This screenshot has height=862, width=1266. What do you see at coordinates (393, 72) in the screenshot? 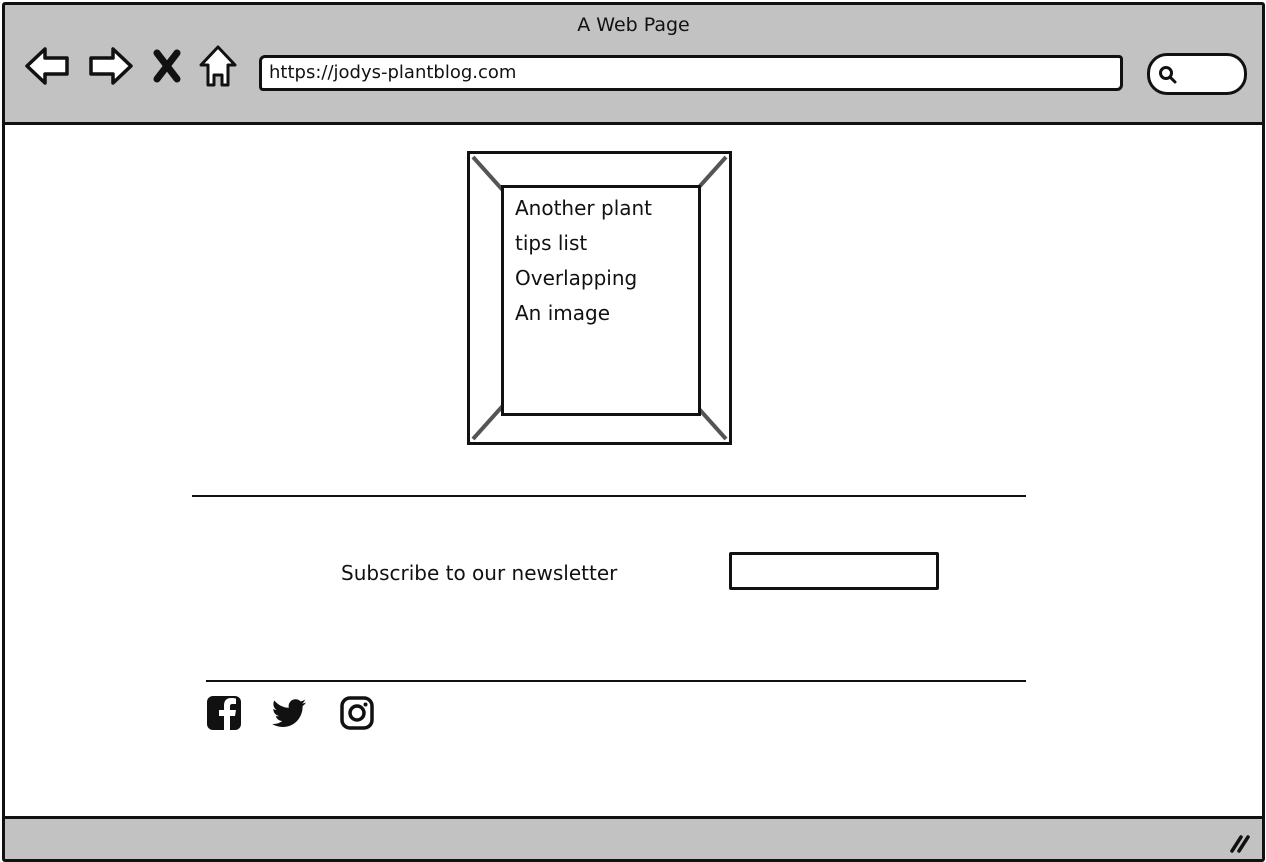
I see `url-text: https://jodys-plantblog.com` at bounding box center [393, 72].